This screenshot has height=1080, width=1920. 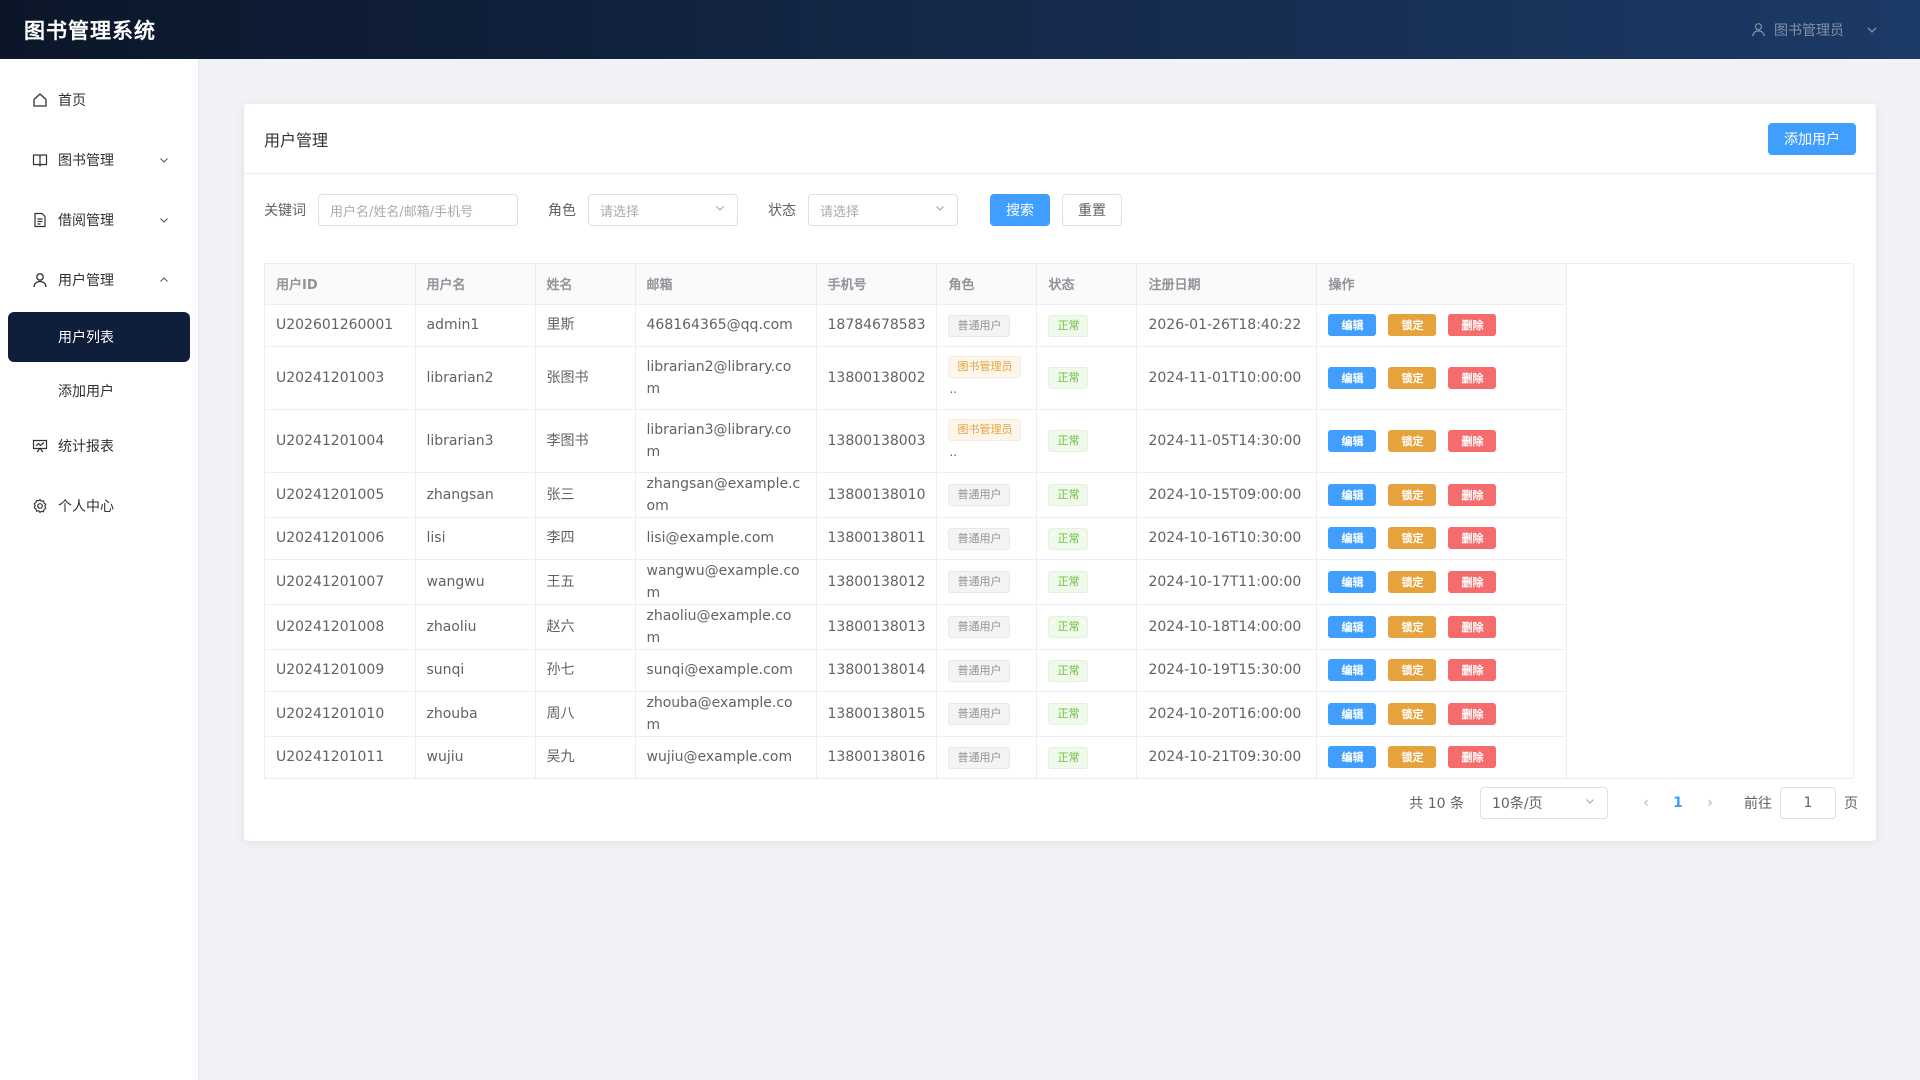 I want to click on cell-register-date: 2024-10-15T09:00:00, so click(x=1227, y=495).